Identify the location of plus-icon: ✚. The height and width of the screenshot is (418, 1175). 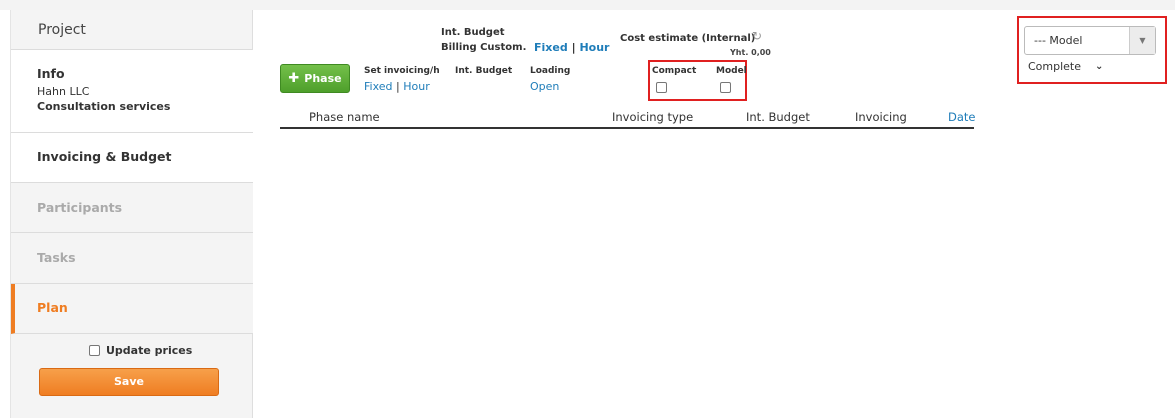
(294, 78).